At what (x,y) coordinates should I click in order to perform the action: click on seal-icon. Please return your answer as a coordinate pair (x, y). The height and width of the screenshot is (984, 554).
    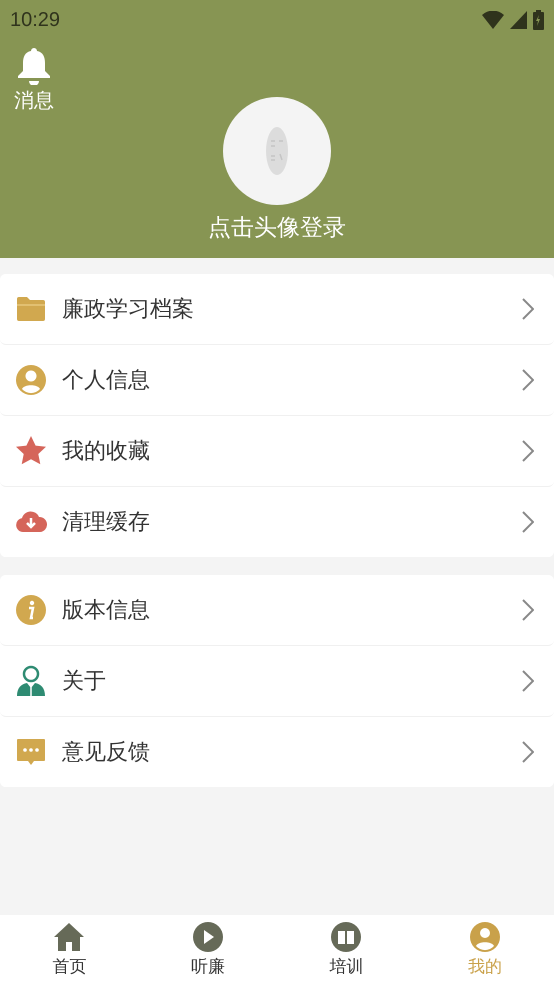
    Looking at the image, I should click on (277, 151).